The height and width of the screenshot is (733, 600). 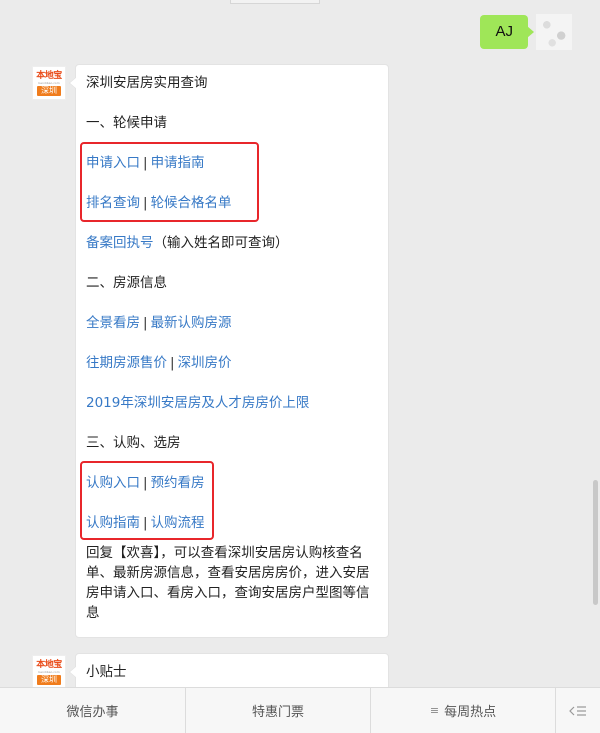 What do you see at coordinates (504, 31) in the screenshot?
I see `user-message-text: AJ` at bounding box center [504, 31].